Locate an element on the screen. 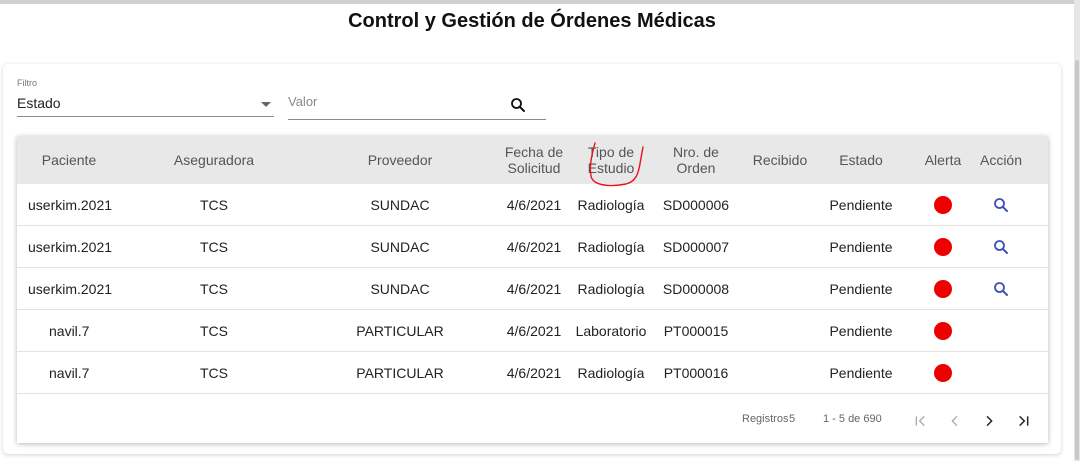 The width and height of the screenshot is (1080, 461). header-alerta: Alerta is located at coordinates (943, 160).